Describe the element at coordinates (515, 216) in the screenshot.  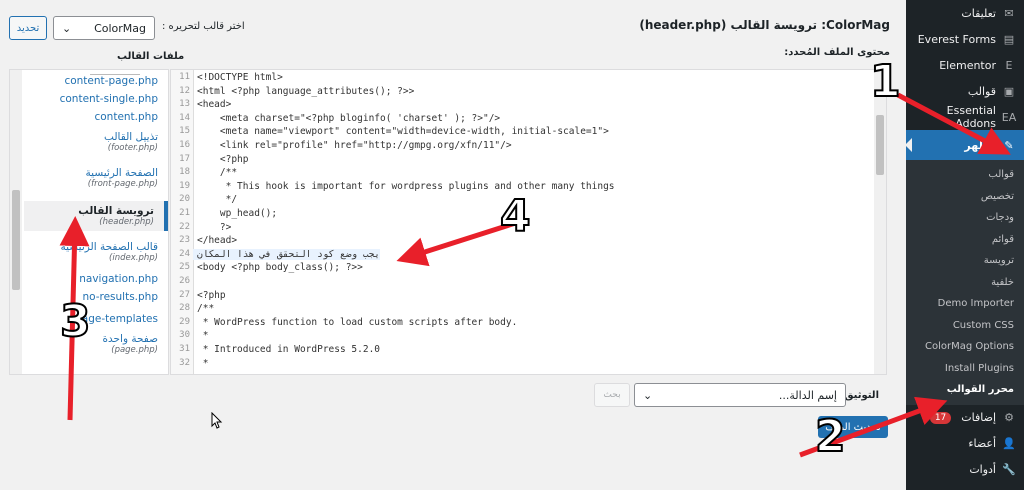
I see `annotation-number-4: 4` at that location.